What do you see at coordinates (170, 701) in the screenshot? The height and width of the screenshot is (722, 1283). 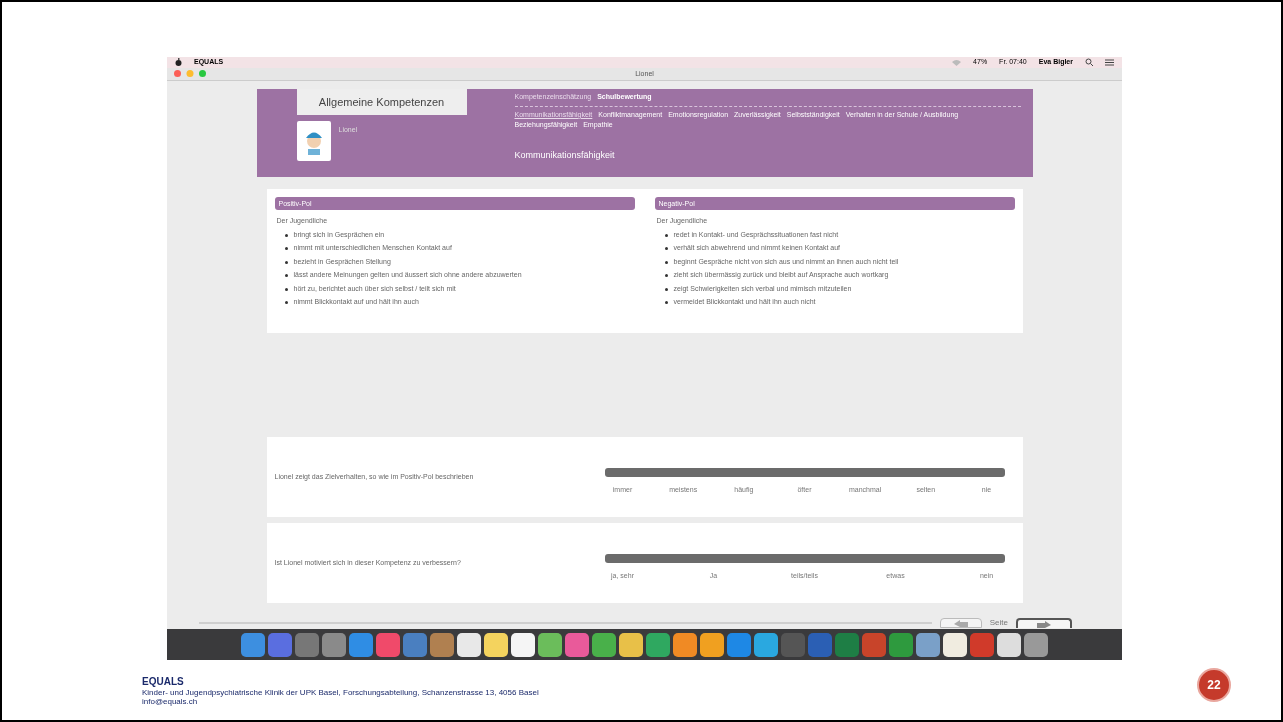 I see `footer-email: info@equals.ch` at bounding box center [170, 701].